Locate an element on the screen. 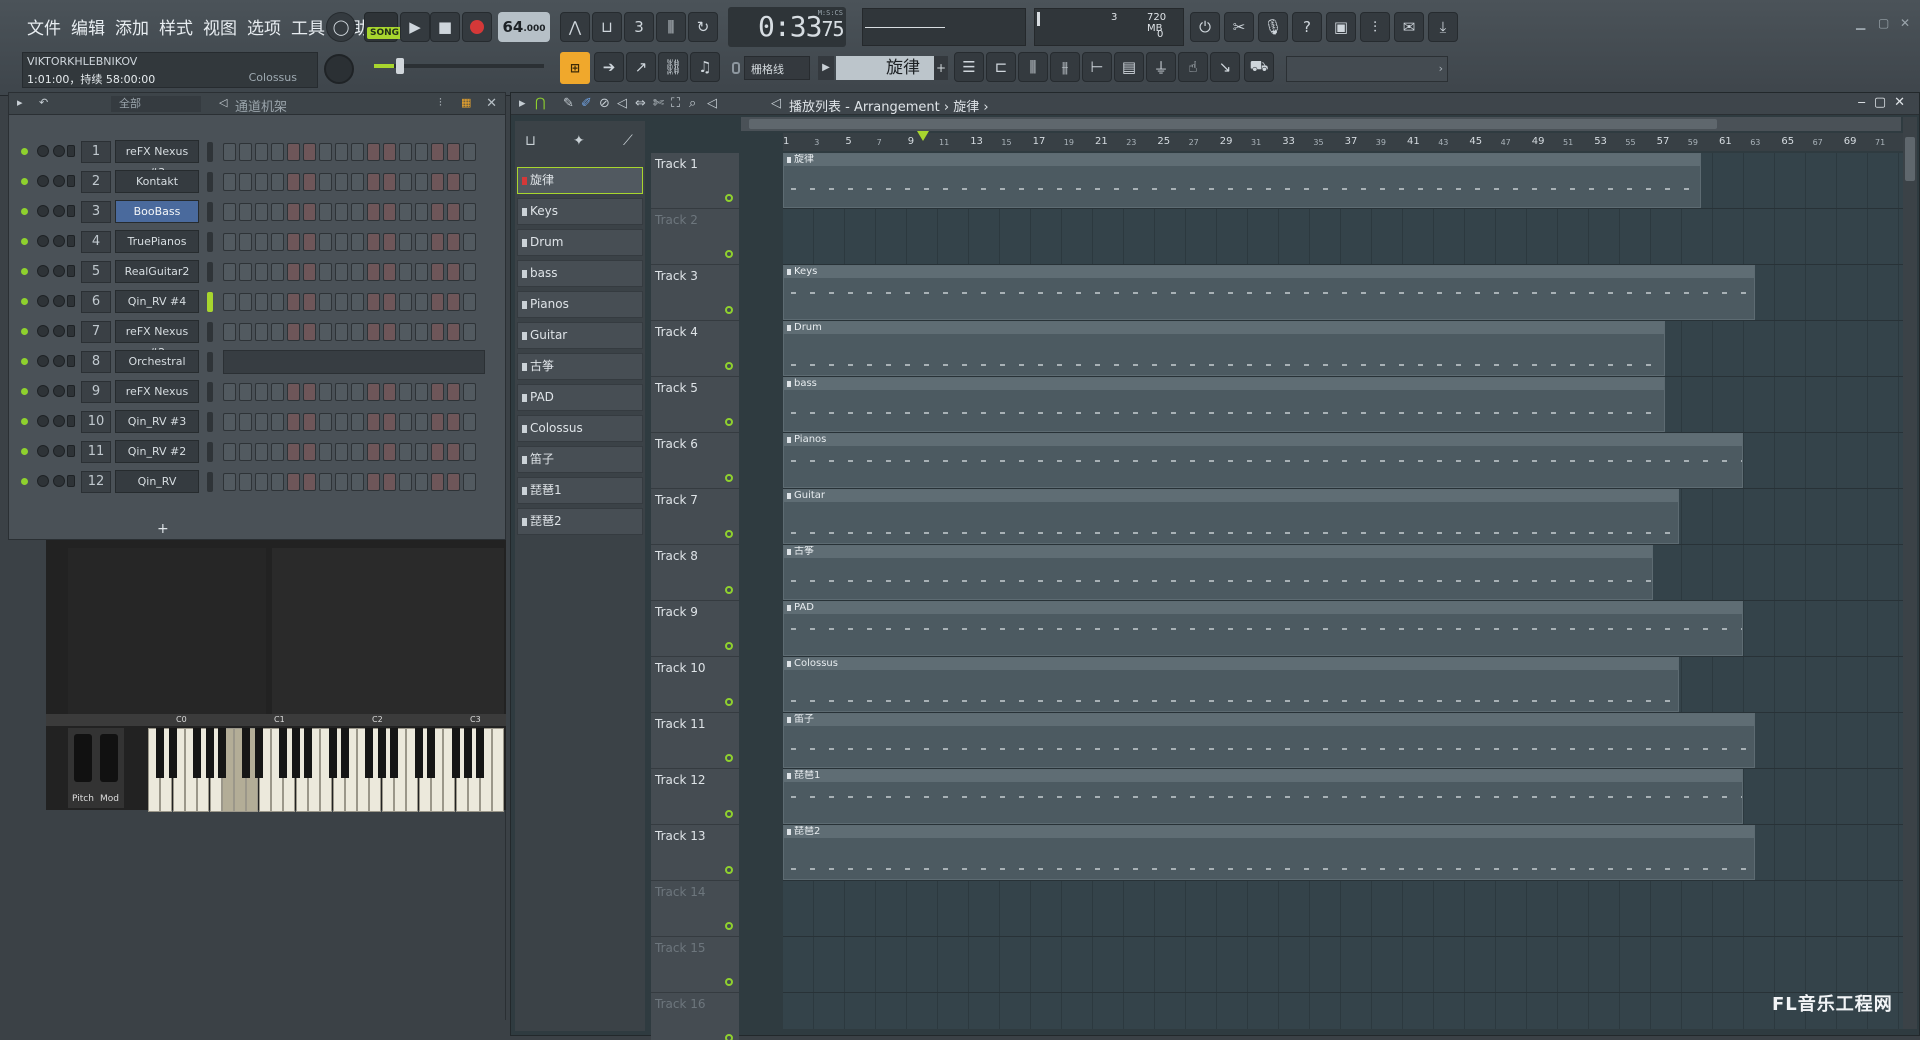 The image size is (1920, 1040). channel-name-button: Orchestral is located at coordinates (157, 361).